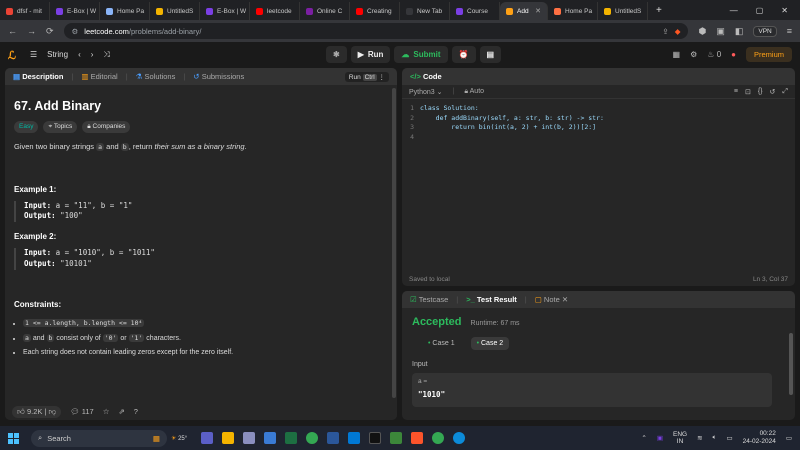  I want to click on browser-tab: New Tab, so click(425, 11).